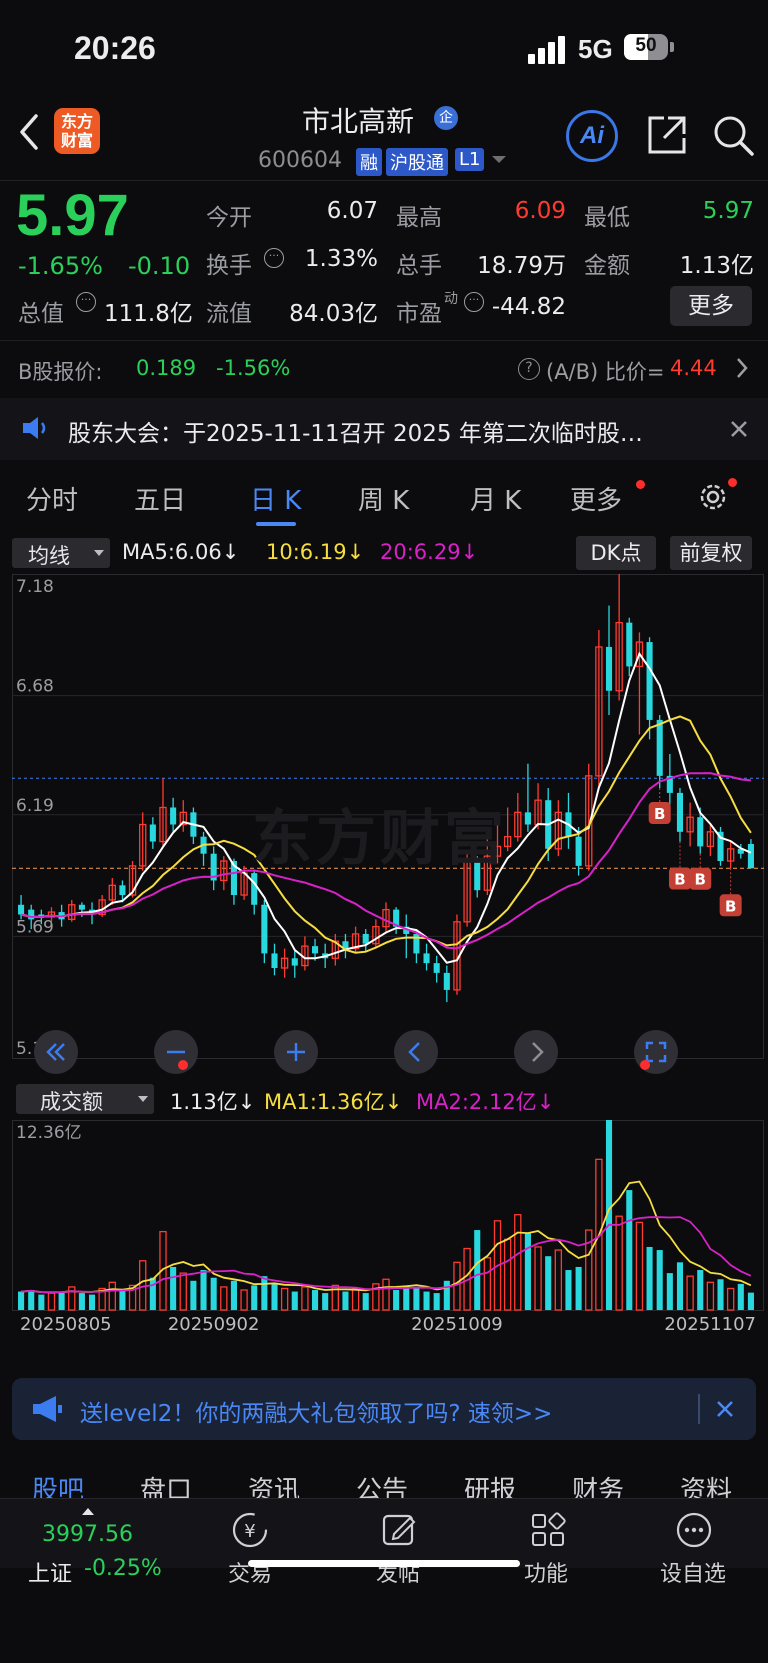  Describe the element at coordinates (419, 266) in the screenshot. I see `volume-label: 总手` at that location.